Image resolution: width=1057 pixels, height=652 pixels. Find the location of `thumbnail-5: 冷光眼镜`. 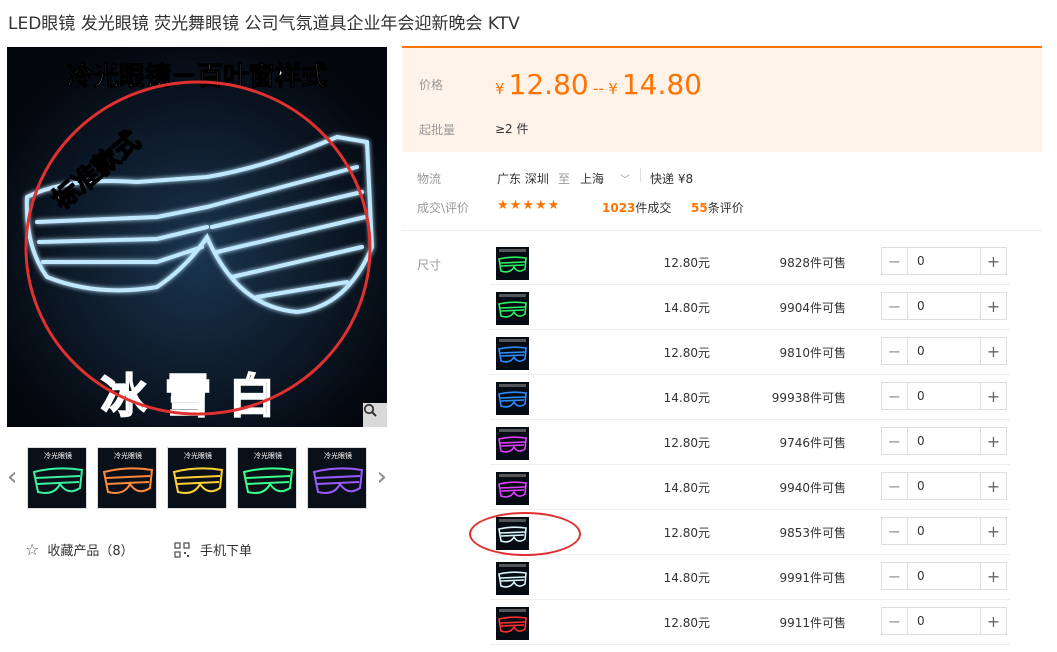

thumbnail-5: 冷光眼镜 is located at coordinates (337, 478).